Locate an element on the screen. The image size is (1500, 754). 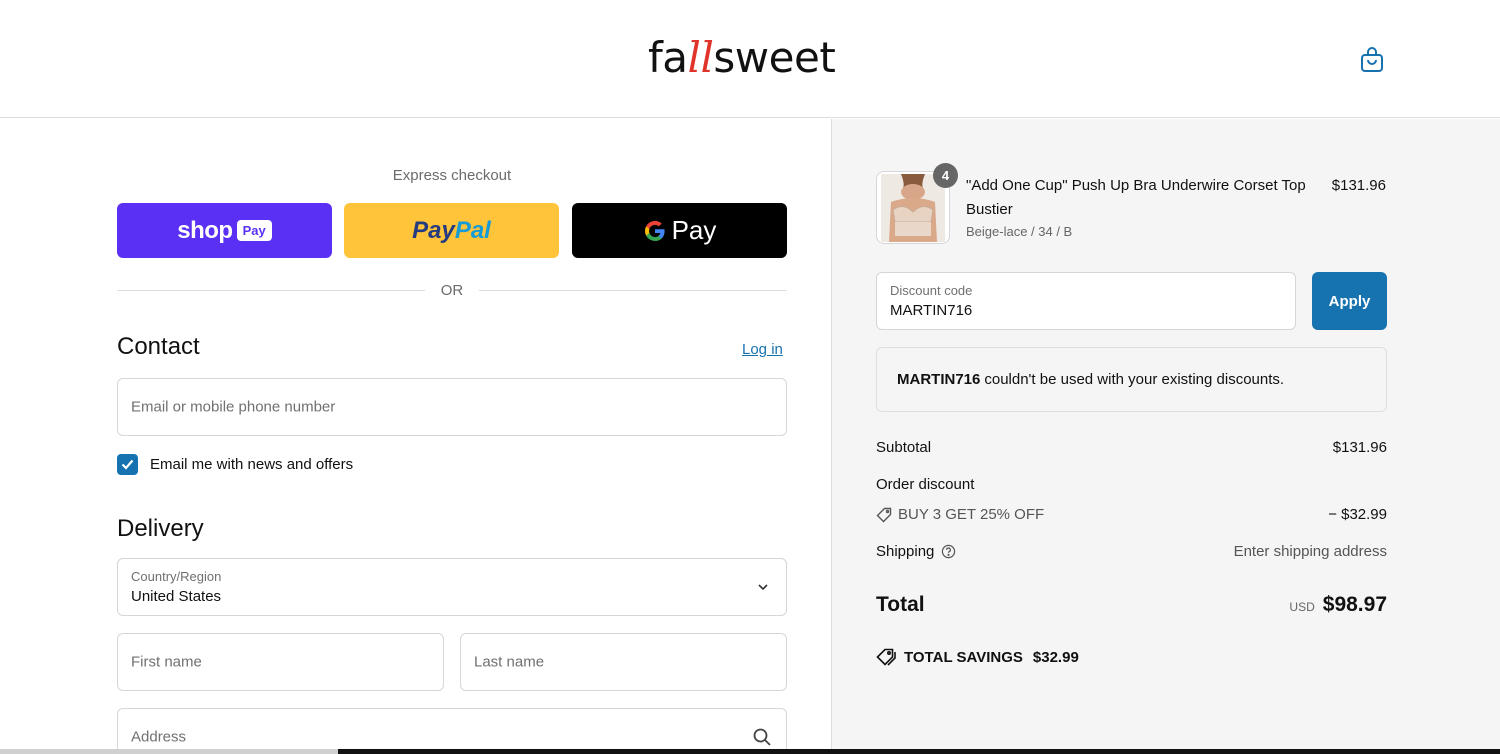
discount-tag: BUY 3 GET 25% OFF is located at coordinates (960, 514).